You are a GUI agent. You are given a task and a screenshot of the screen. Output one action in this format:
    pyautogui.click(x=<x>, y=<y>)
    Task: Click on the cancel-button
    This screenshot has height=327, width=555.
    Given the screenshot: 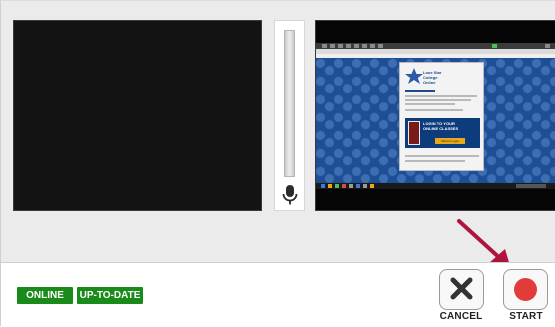 What is the action you would take?
    pyautogui.click(x=461, y=289)
    